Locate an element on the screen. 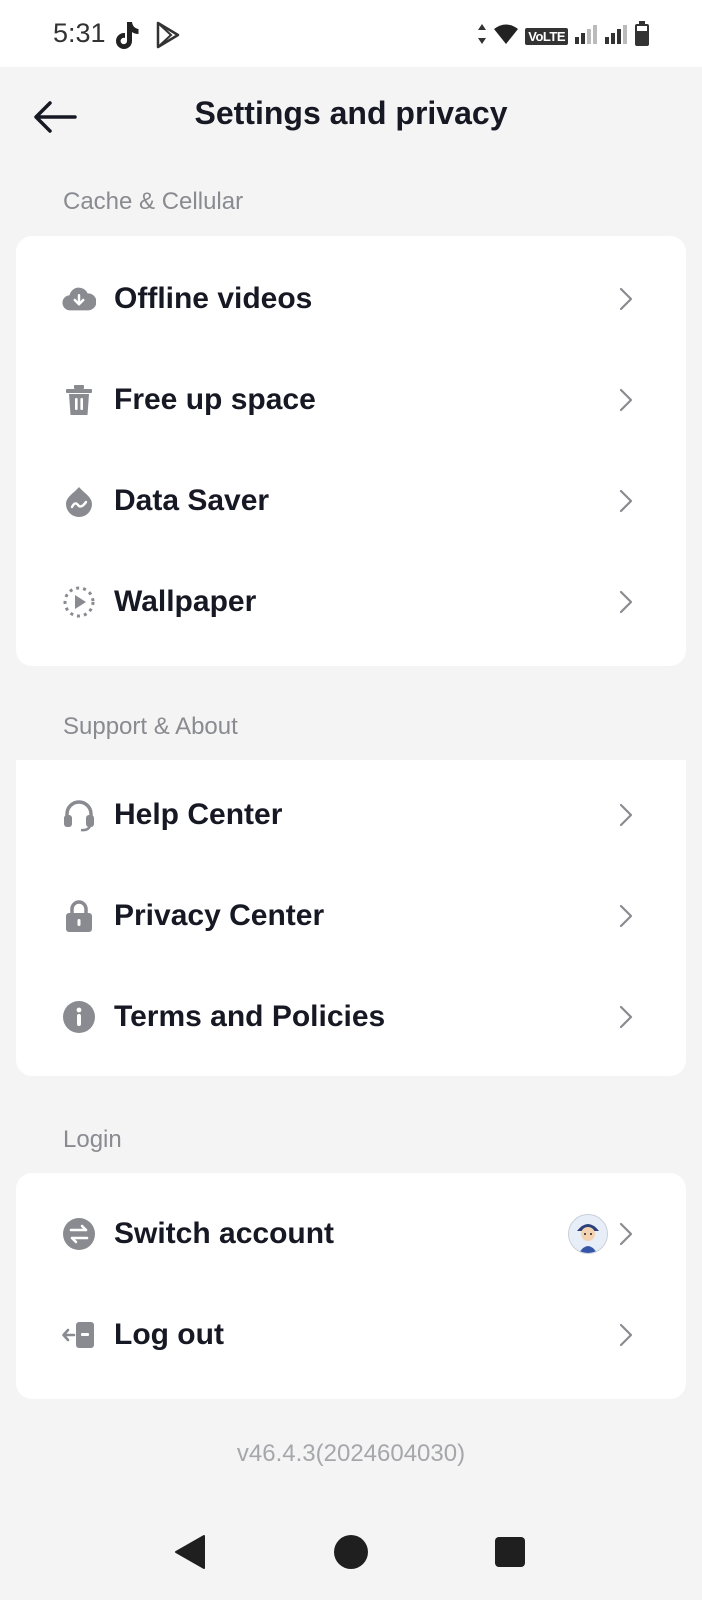  lock-icon is located at coordinates (79, 916).